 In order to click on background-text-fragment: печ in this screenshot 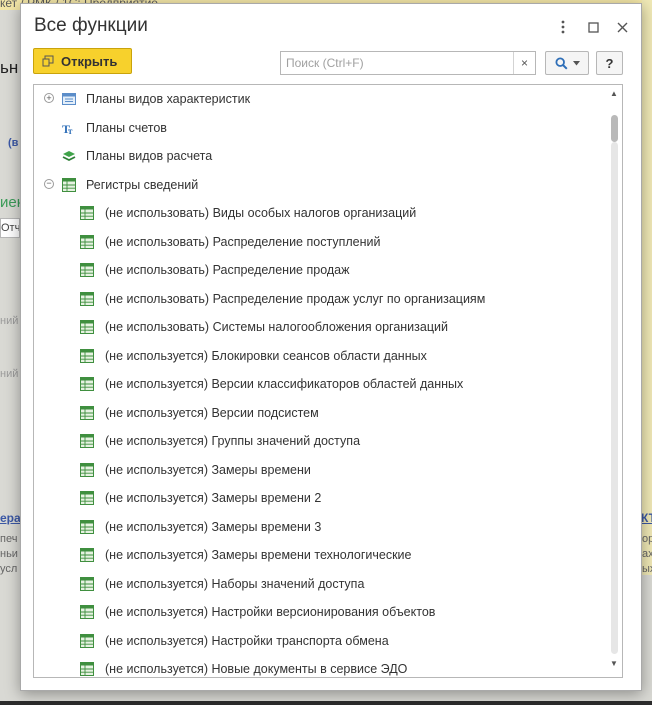, I will do `click(9, 539)`.